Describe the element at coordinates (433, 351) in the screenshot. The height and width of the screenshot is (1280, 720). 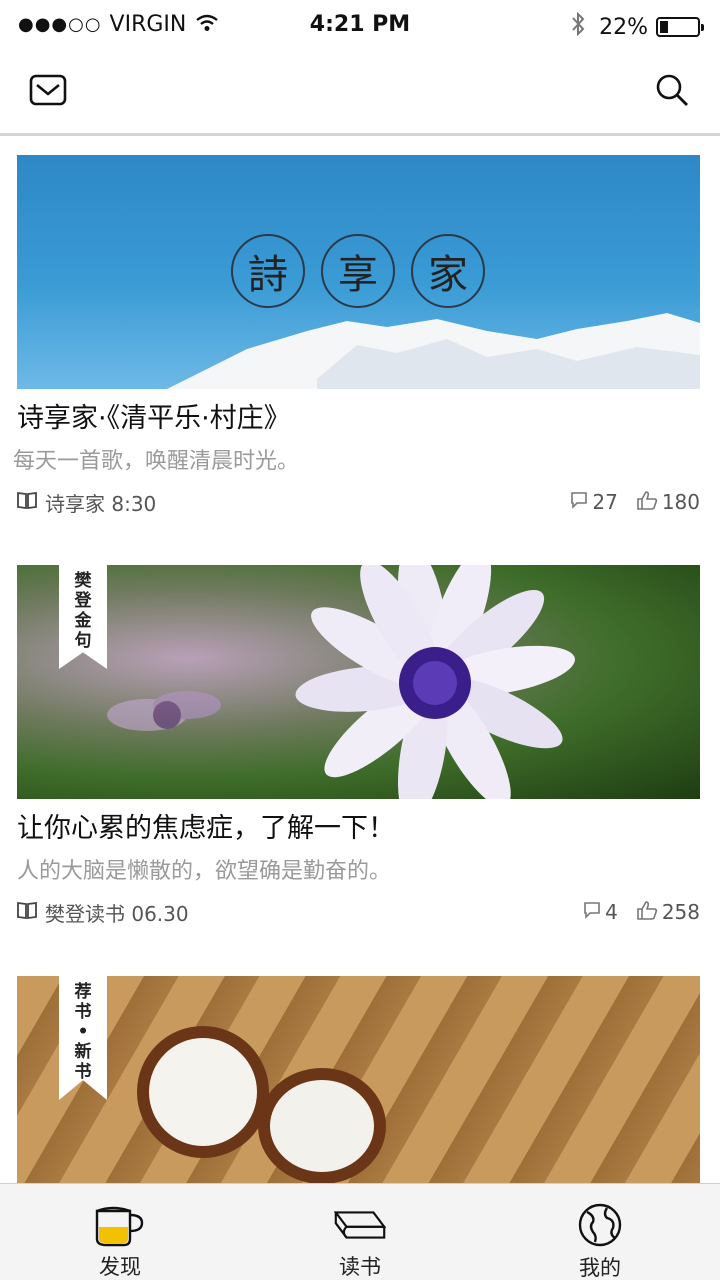
I see `snow-mountain-graphic` at that location.